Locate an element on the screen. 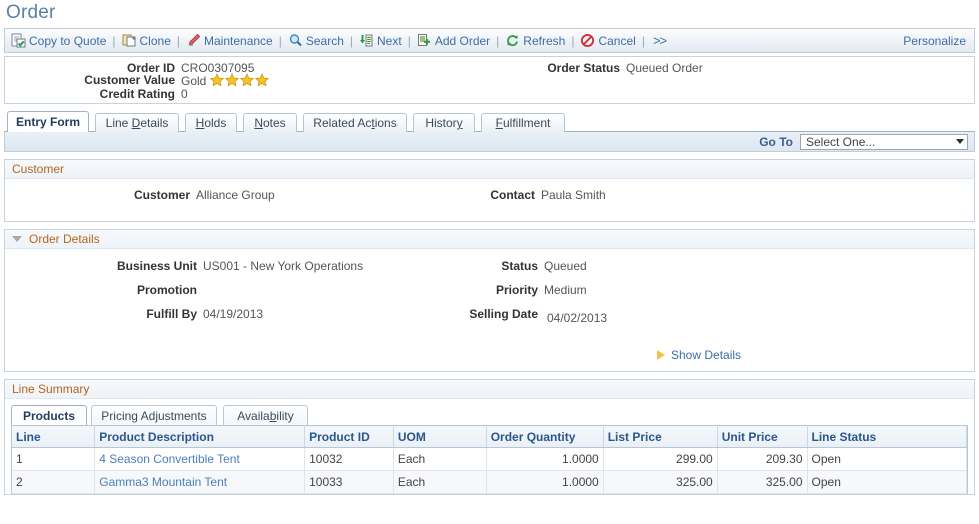  business-unit-label: Business Unit is located at coordinates (156, 266).